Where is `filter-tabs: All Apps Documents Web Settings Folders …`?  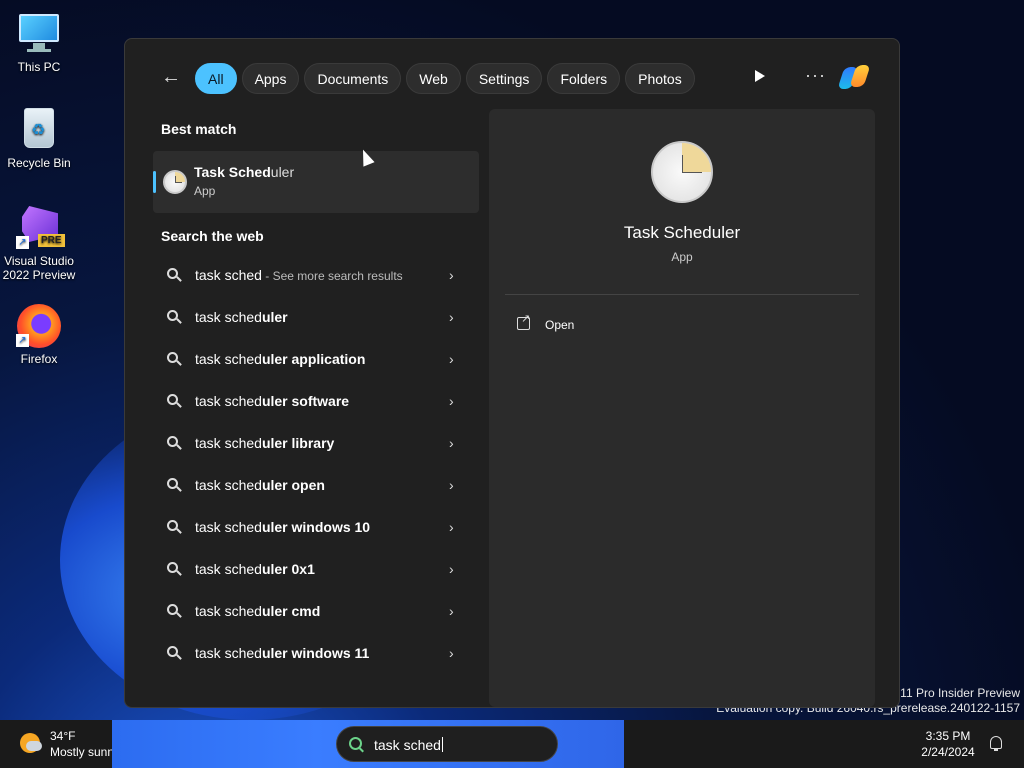 filter-tabs: All Apps Documents Web Settings Folders … is located at coordinates (445, 78).